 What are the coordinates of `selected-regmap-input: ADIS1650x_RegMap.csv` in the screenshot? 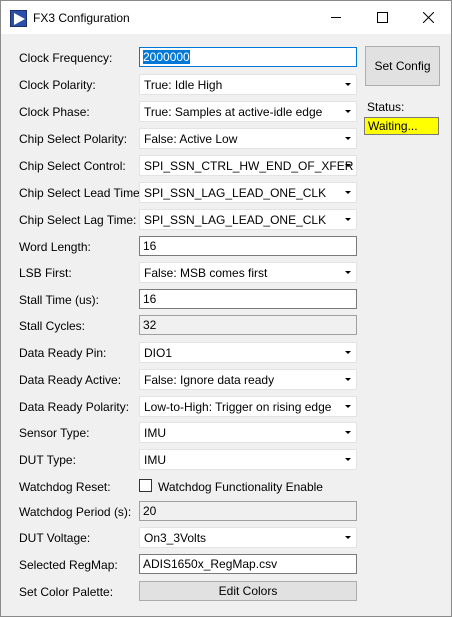 It's located at (248, 564).